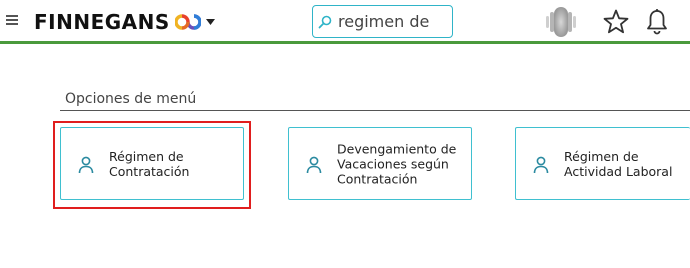 This screenshot has width=690, height=268. Describe the element at coordinates (325, 21) in the screenshot. I see `search-icon` at that location.